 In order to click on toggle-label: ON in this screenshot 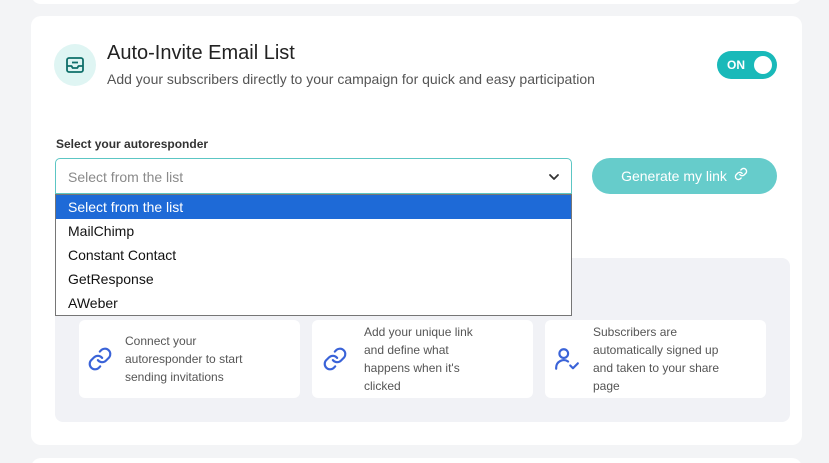, I will do `click(736, 65)`.